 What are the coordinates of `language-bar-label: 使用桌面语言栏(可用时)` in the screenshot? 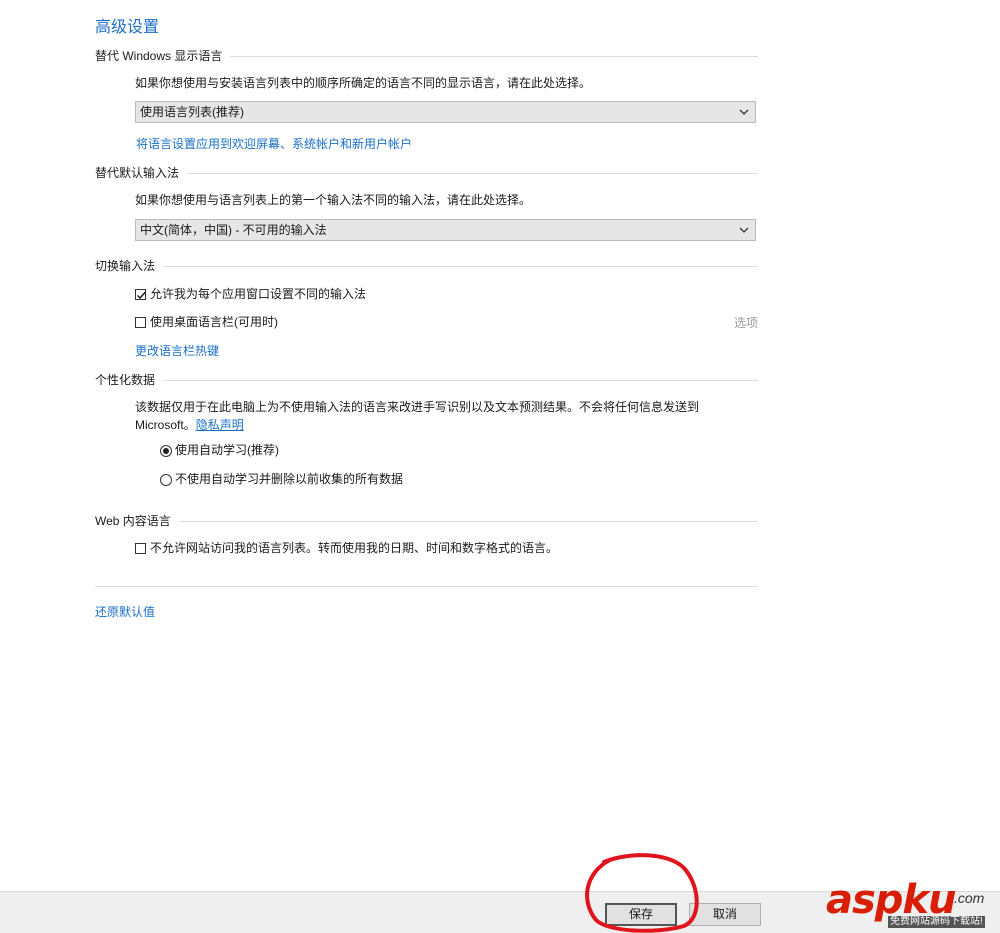 It's located at (214, 322).